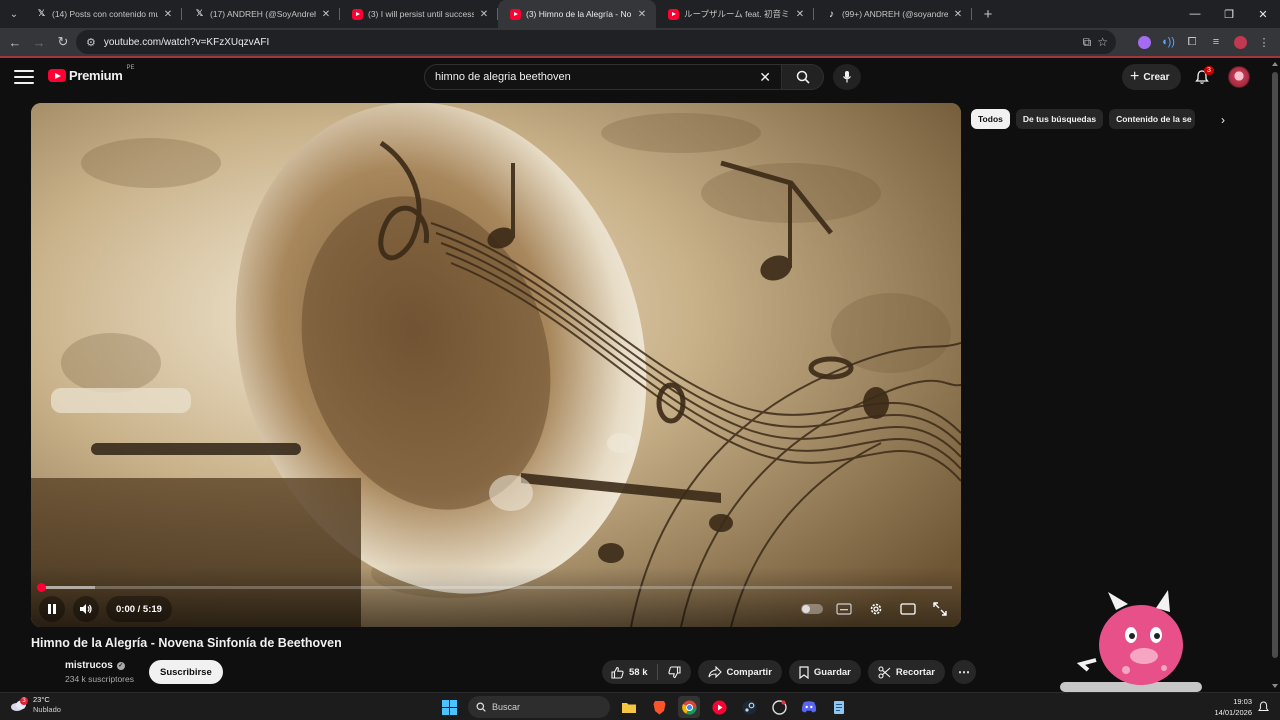  What do you see at coordinates (261, 14) in the screenshot?
I see `browser-tab: 𝕏 (17) ANDREH (@SoyAndreh) / X ✕` at bounding box center [261, 14].